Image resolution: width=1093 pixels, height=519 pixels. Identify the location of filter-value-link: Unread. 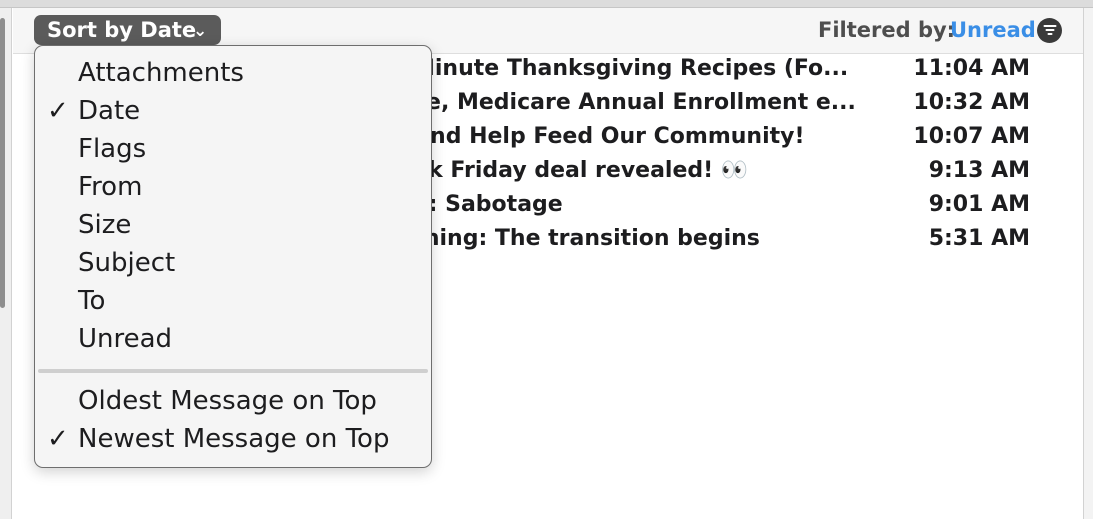
(993, 30).